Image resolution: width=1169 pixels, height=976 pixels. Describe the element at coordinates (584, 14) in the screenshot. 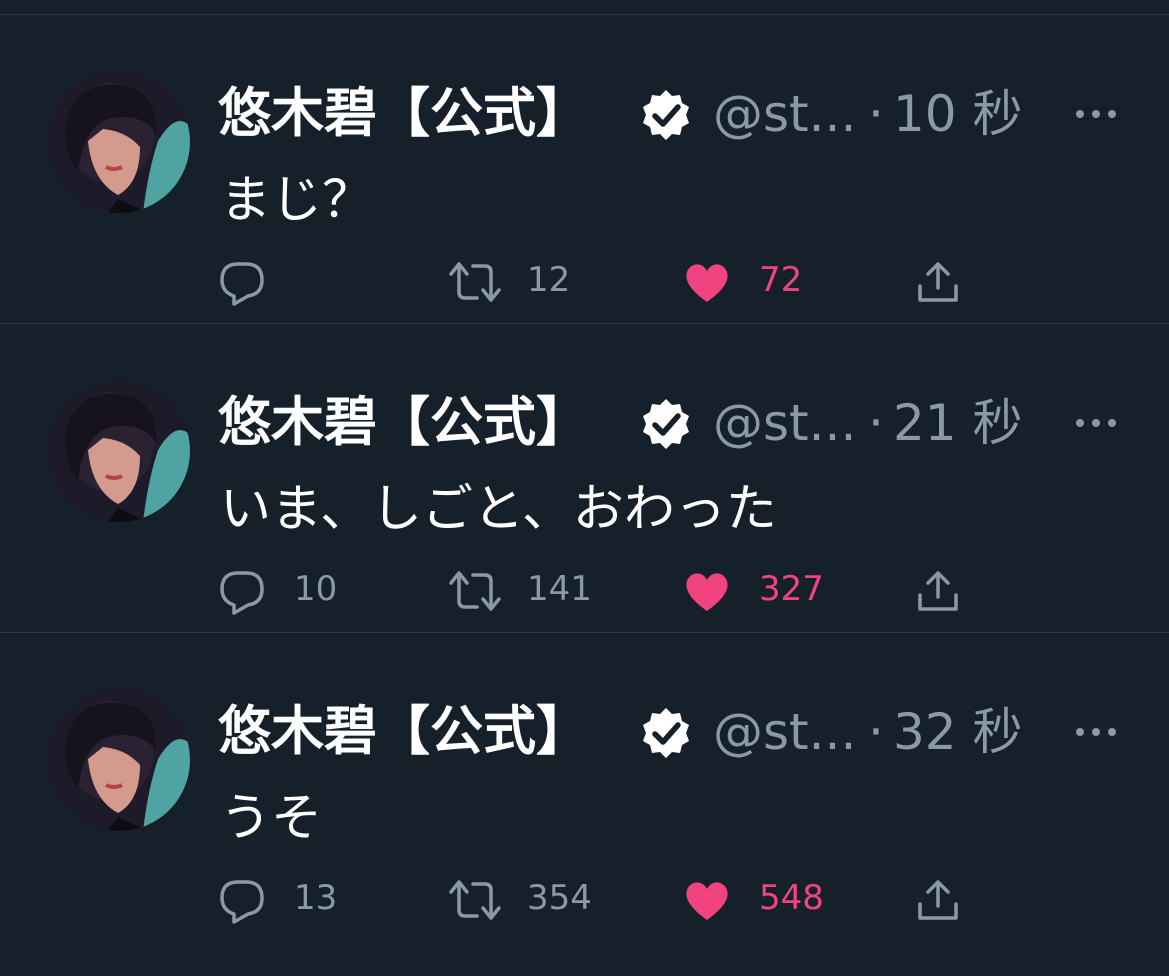

I see `top-divider` at that location.